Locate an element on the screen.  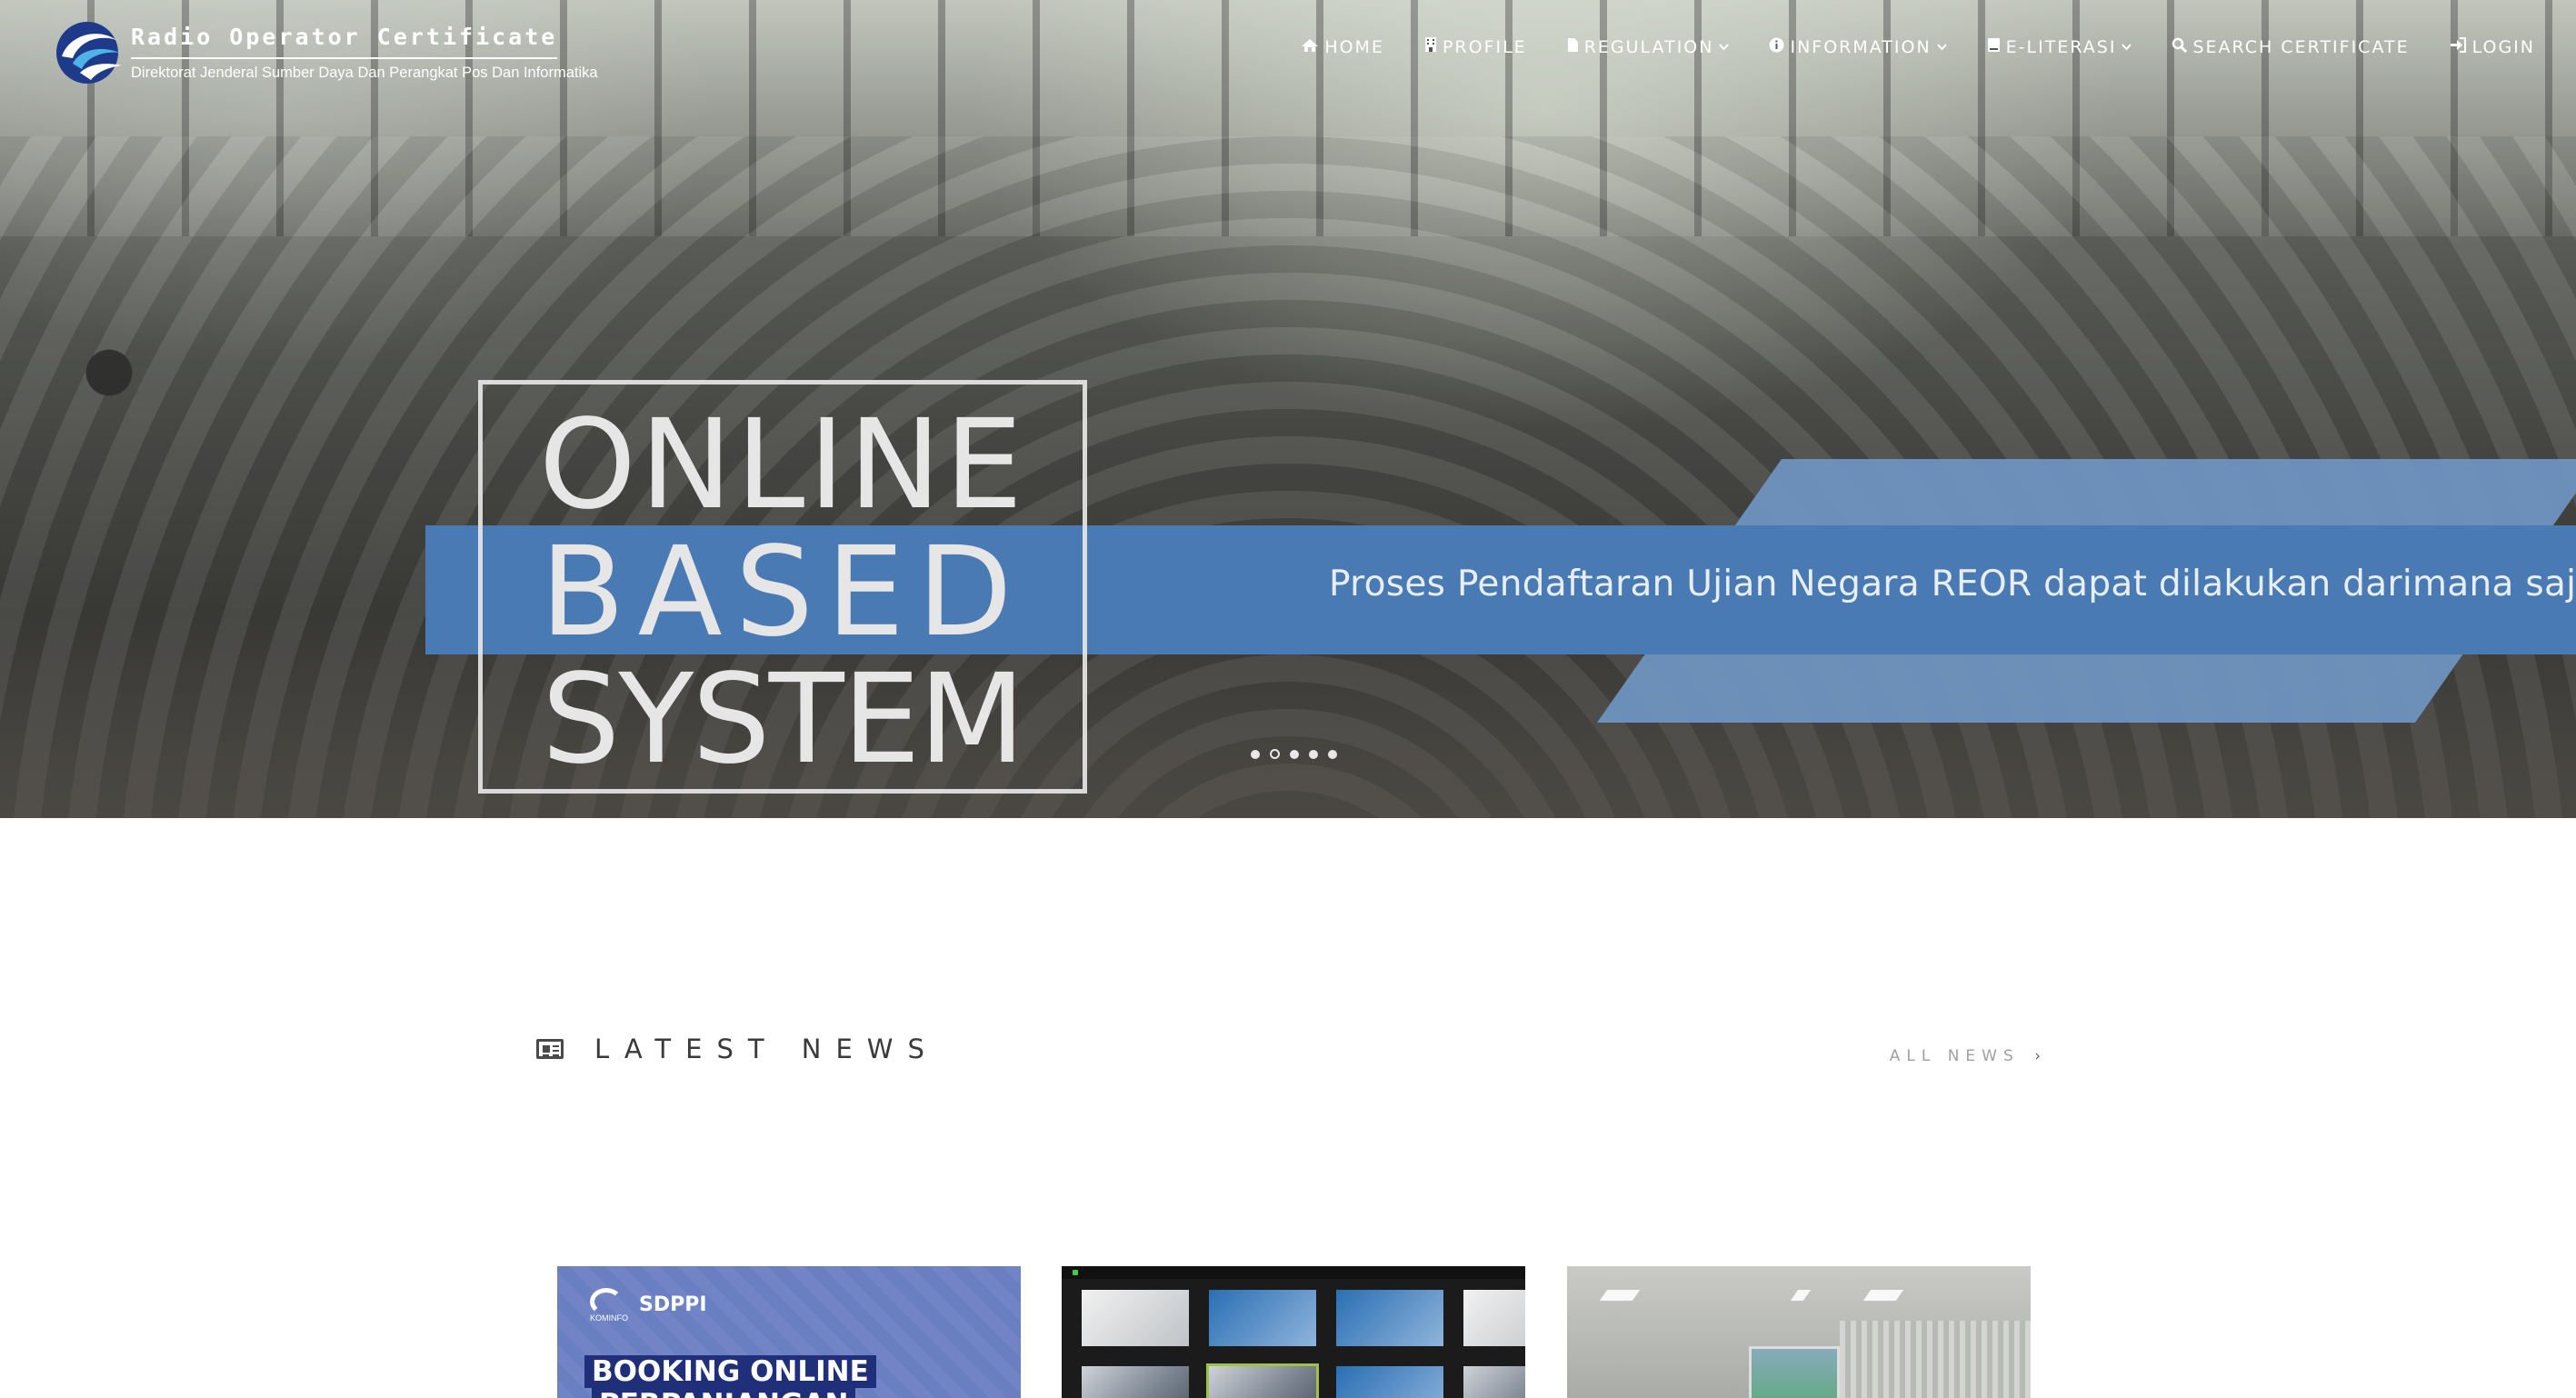
card-image-heading-2: PERPANJANGAN is located at coordinates (724, 1393).